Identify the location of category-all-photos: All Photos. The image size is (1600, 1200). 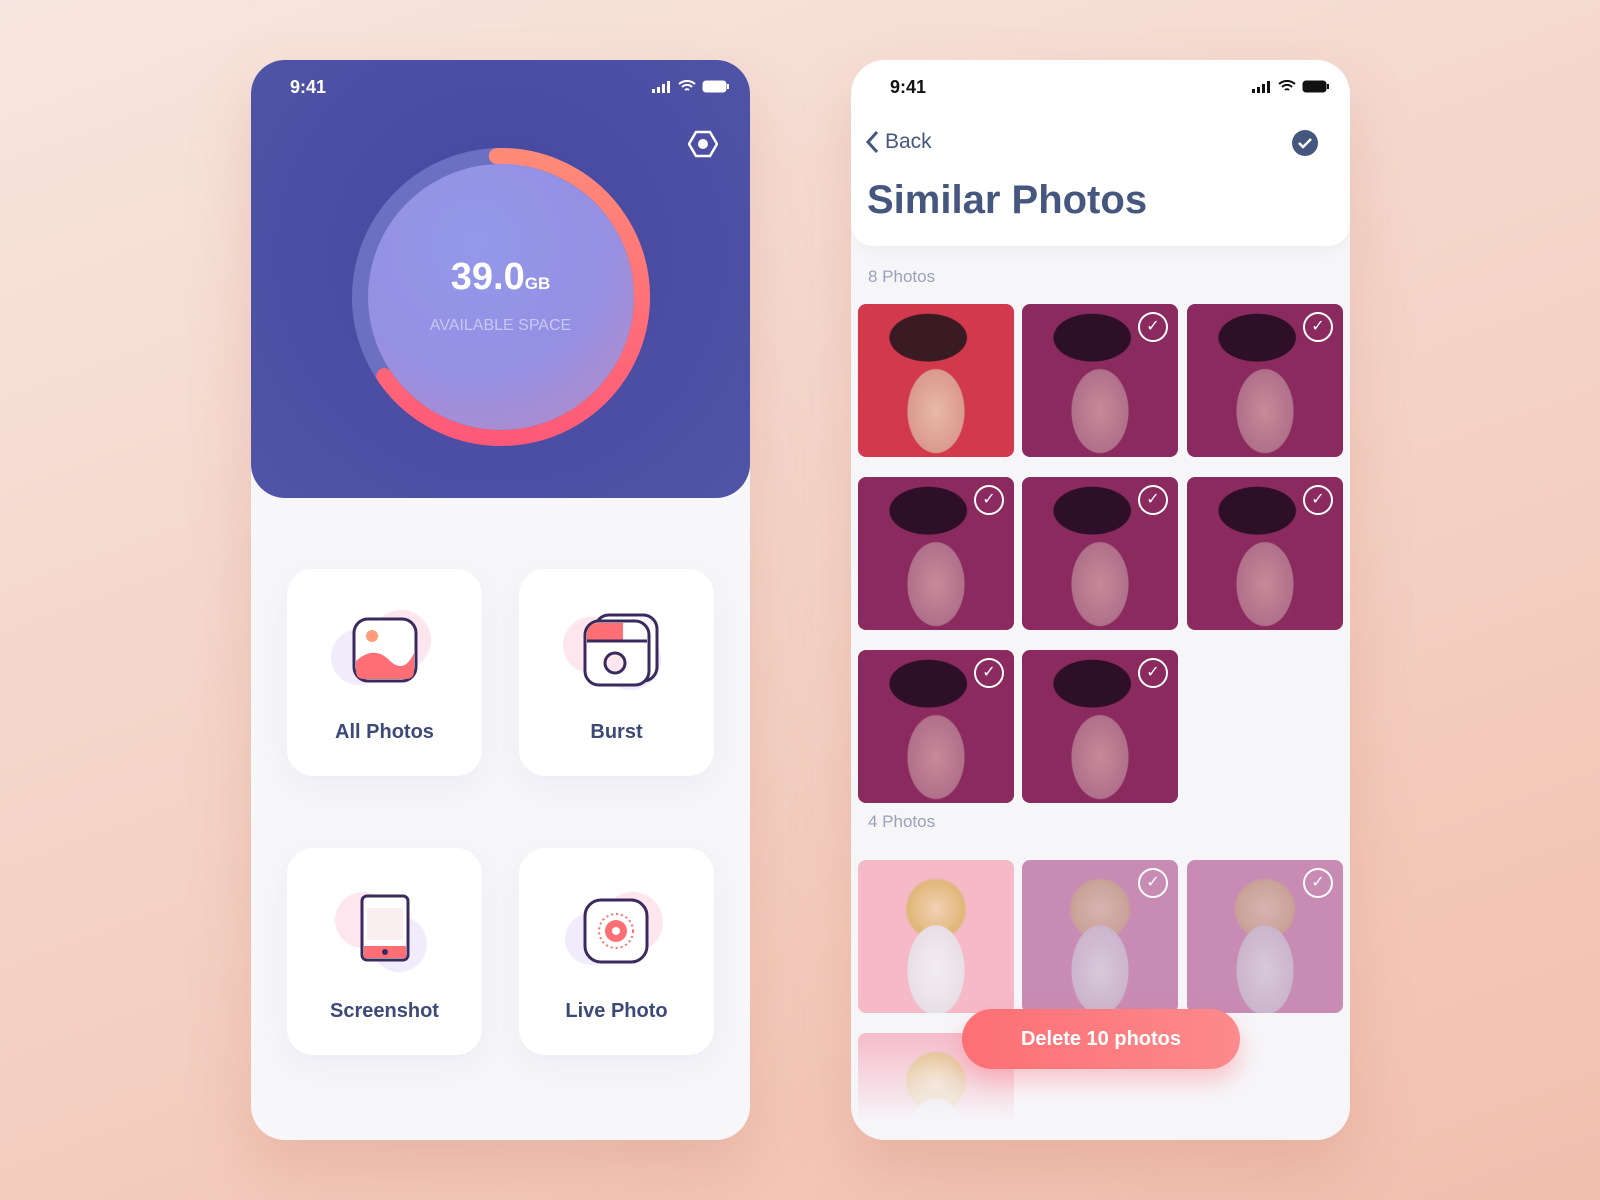
(384, 672).